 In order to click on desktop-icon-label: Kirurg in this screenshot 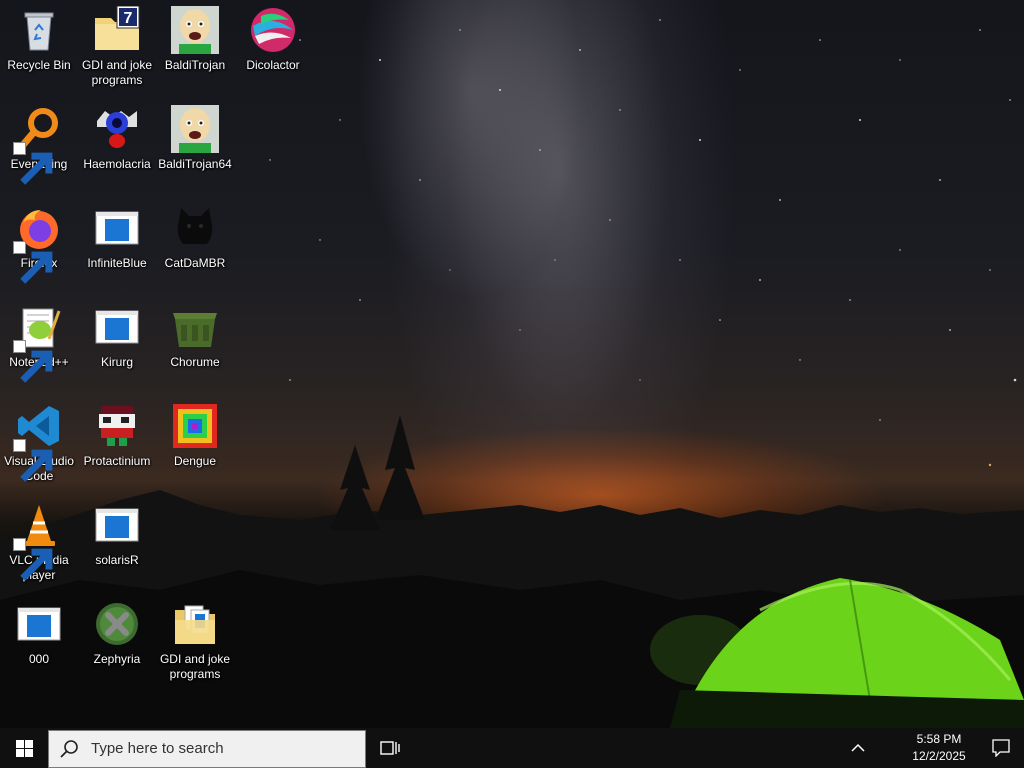, I will do `click(116, 362)`.